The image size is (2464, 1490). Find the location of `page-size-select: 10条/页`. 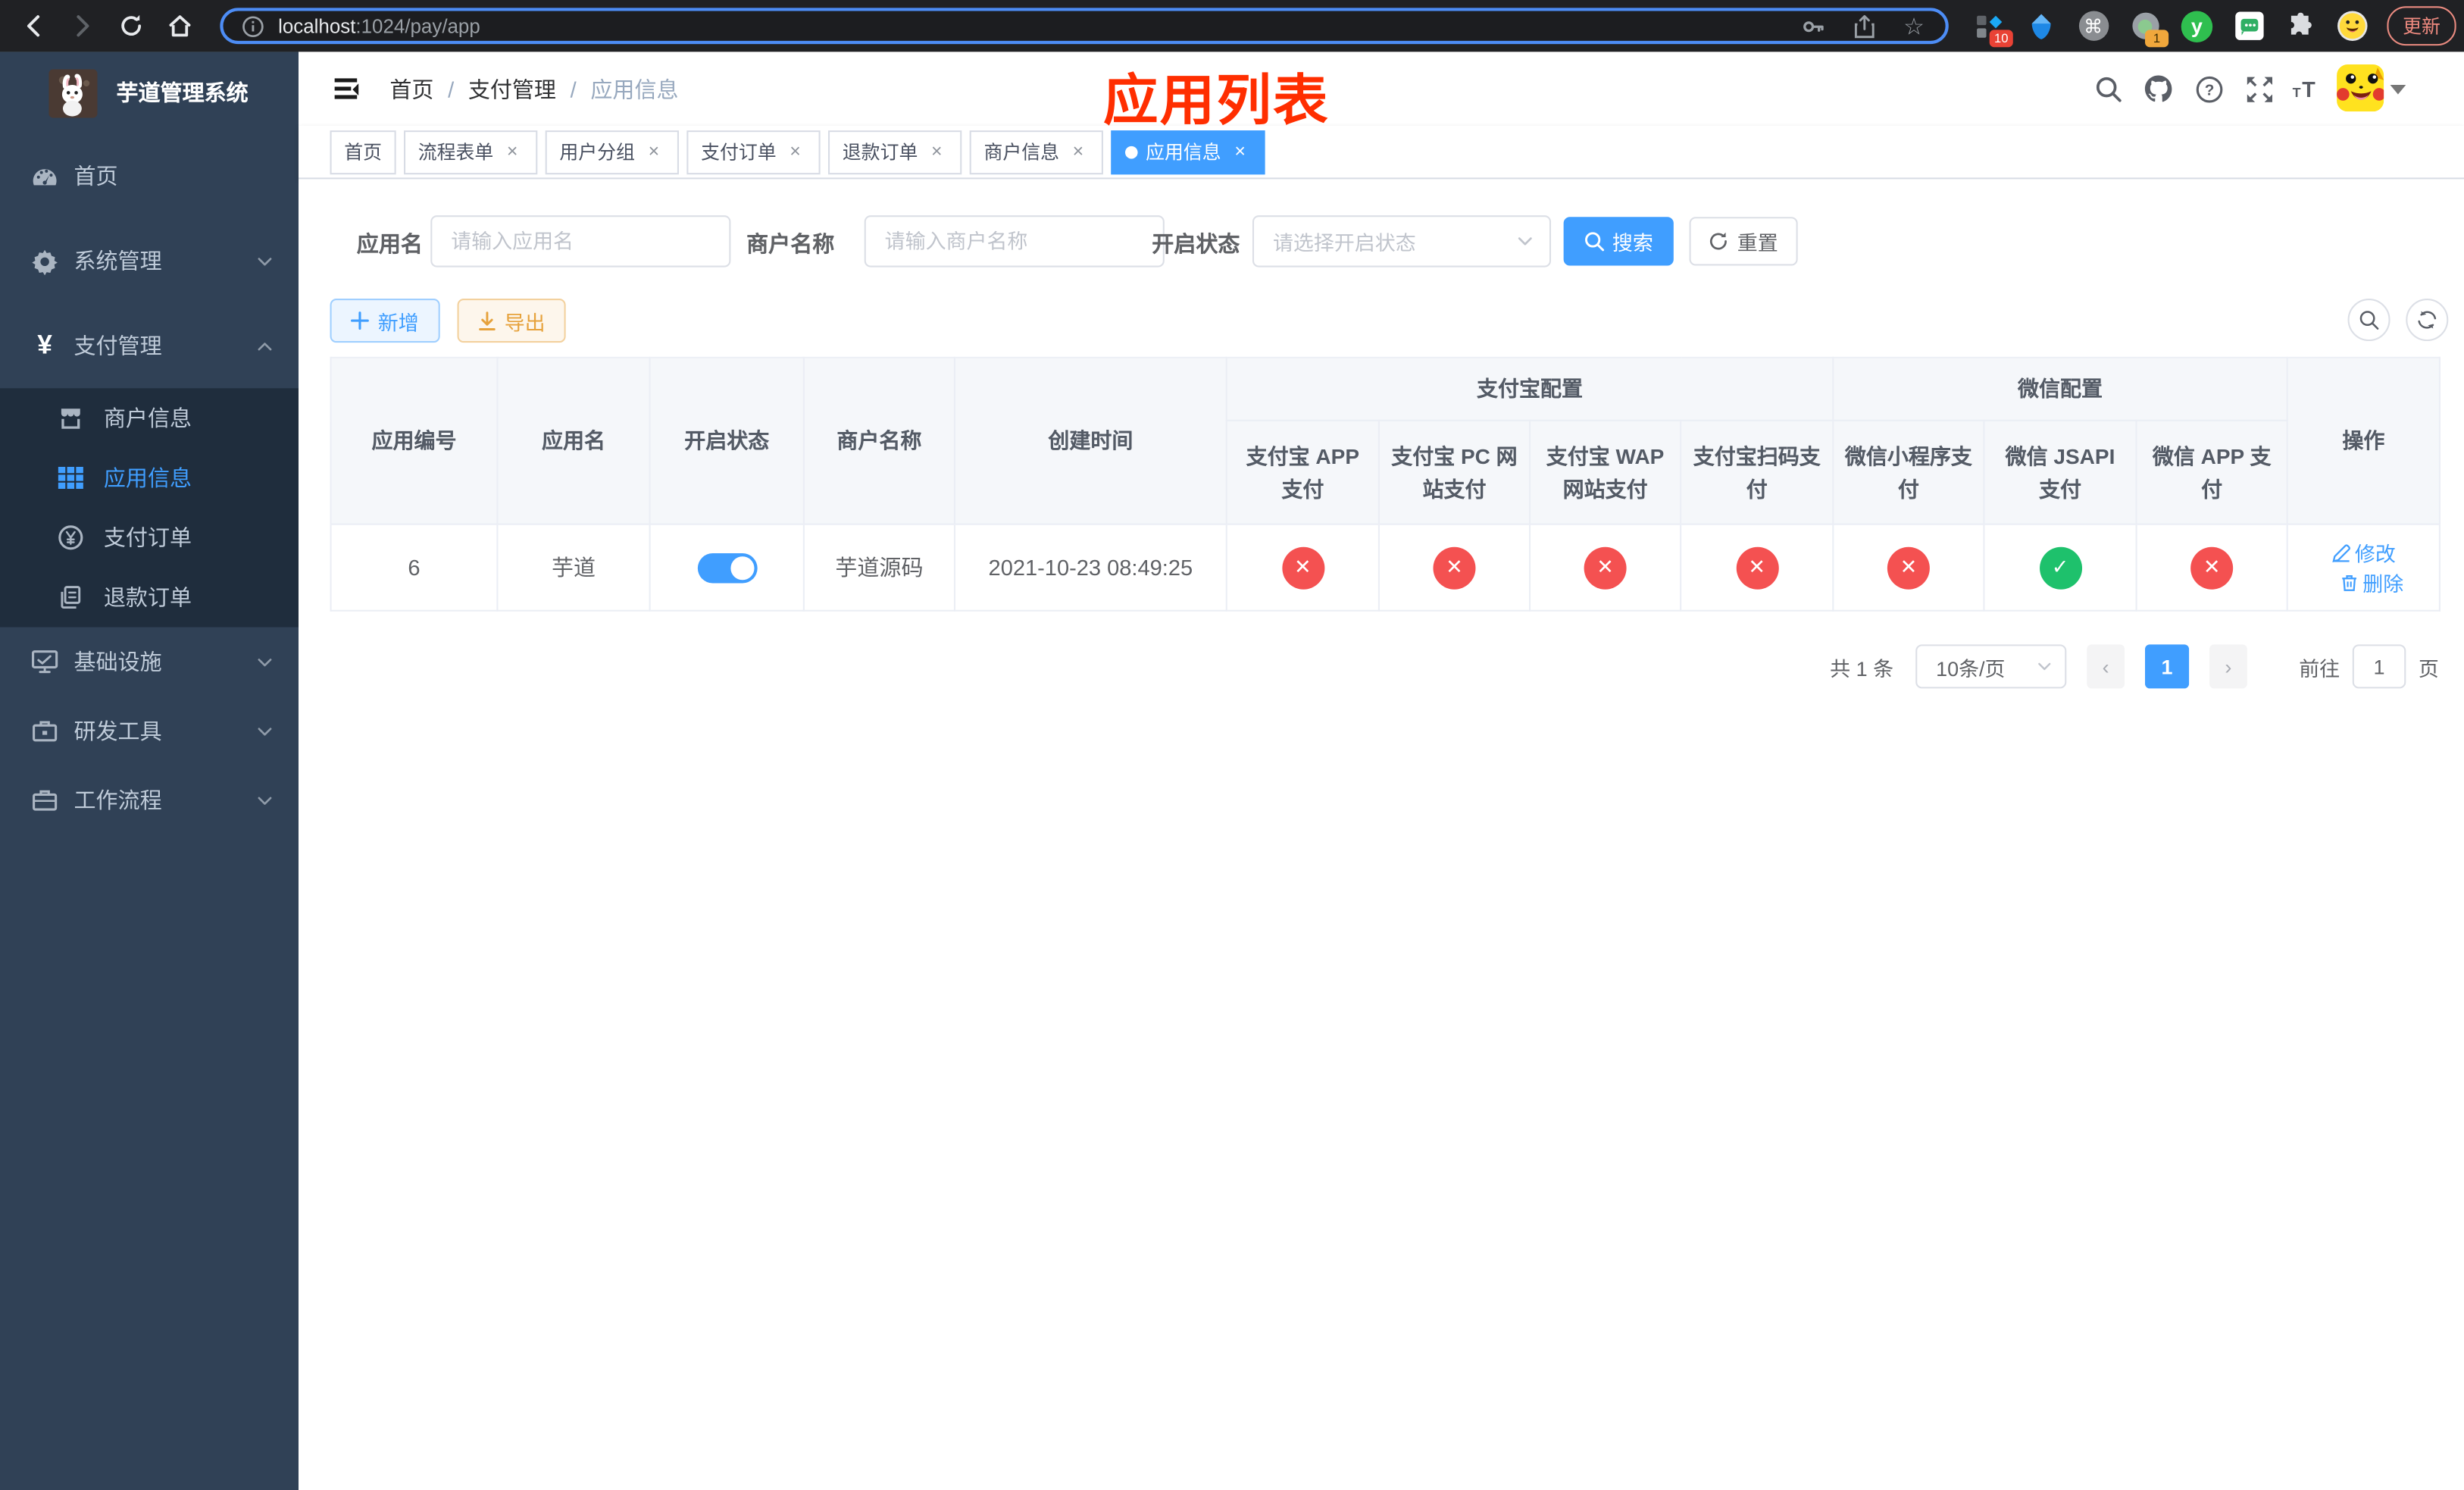

page-size-select: 10条/页 is located at coordinates (1991, 667).